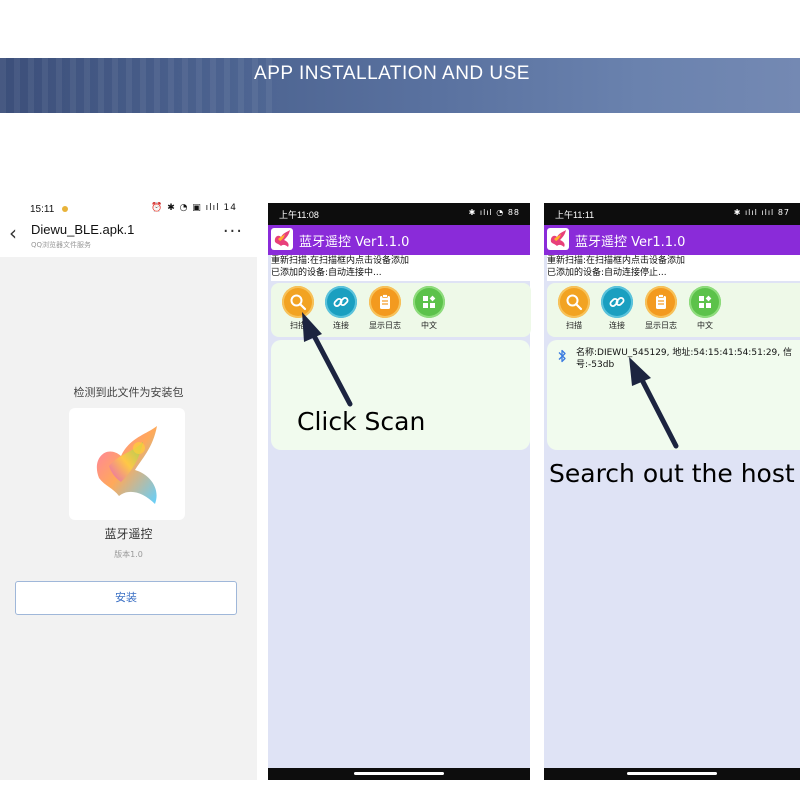  I want to click on header-banner: APP INSTALLATION AND USE, so click(400, 85).